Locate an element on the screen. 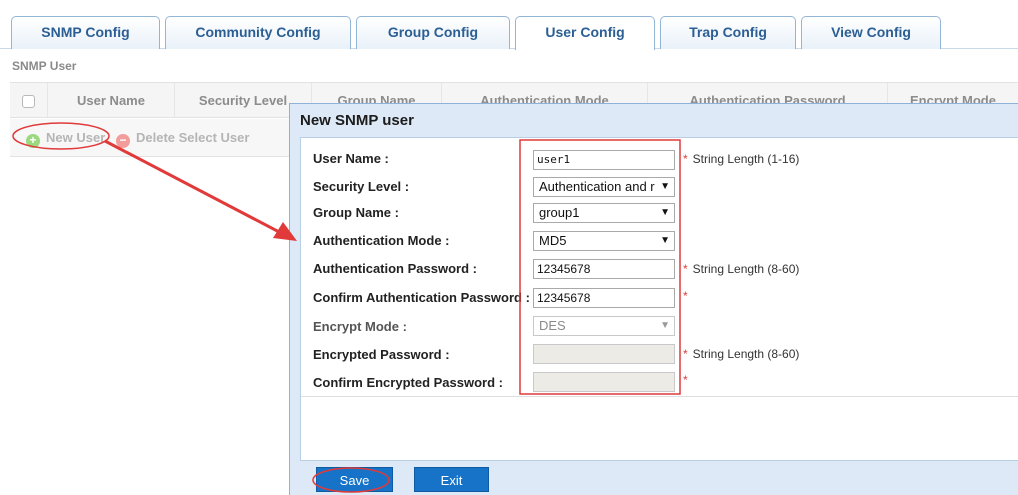  group-name-value: group1 is located at coordinates (559, 212).